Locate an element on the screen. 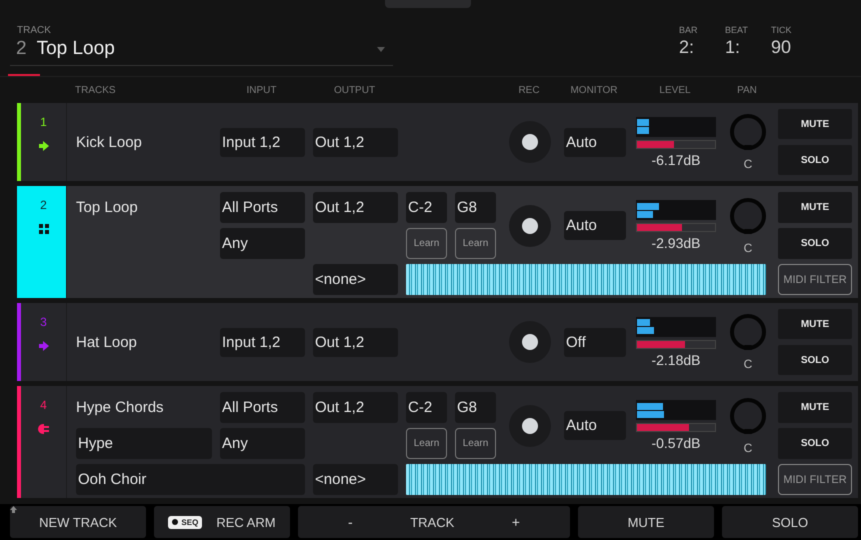 Image resolution: width=861 pixels, height=540 pixels. column-header: LEVEL is located at coordinates (675, 90).